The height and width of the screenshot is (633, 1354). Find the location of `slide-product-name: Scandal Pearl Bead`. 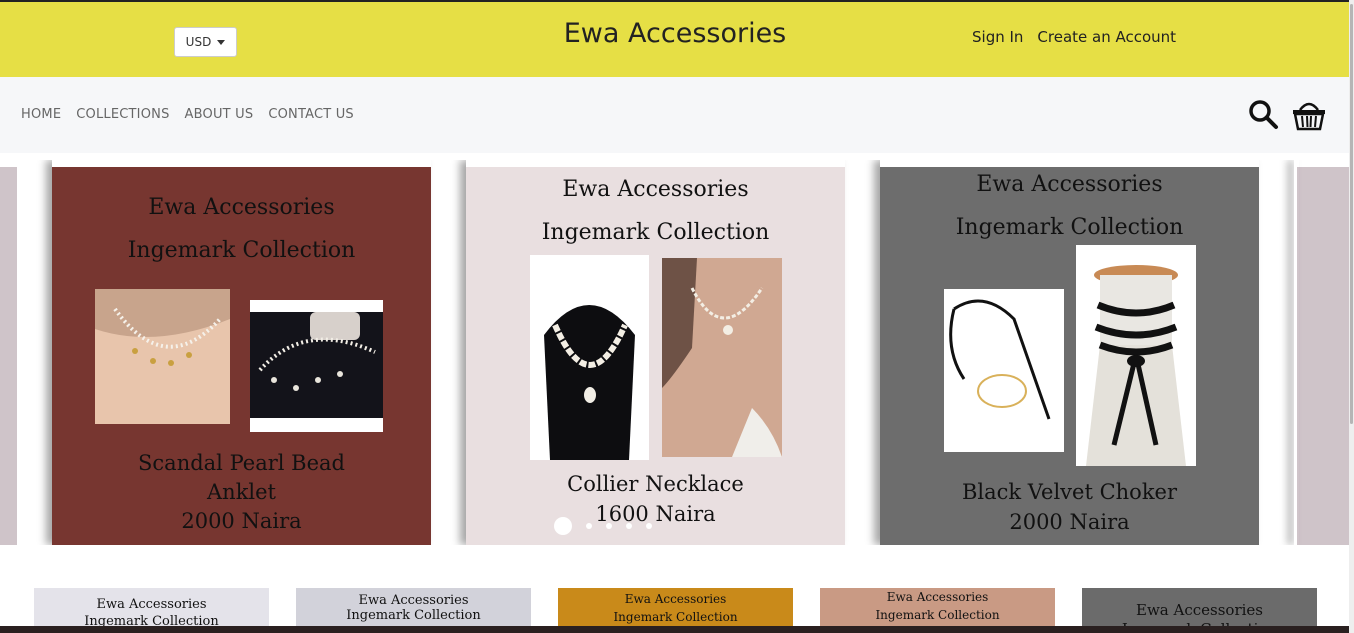

slide-product-name: Scandal Pearl Bead is located at coordinates (241, 463).